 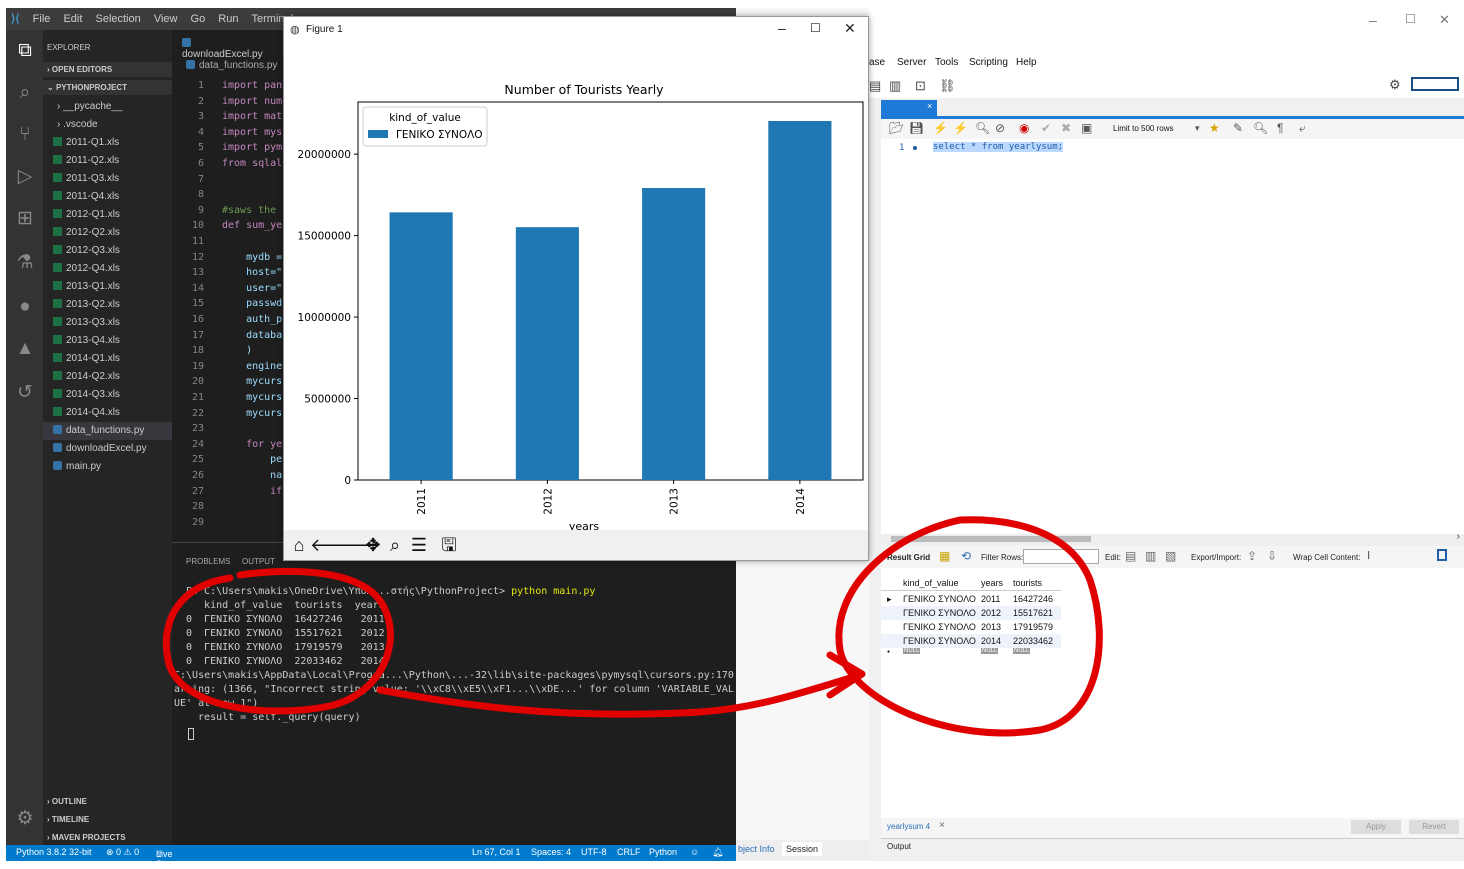 I want to click on run-debug-icon: ▷, so click(x=25, y=177).